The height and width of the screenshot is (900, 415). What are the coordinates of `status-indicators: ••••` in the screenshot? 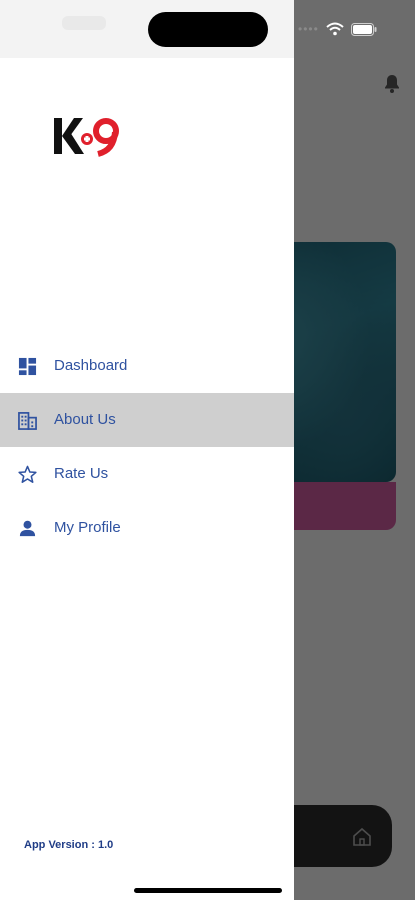 It's located at (337, 29).